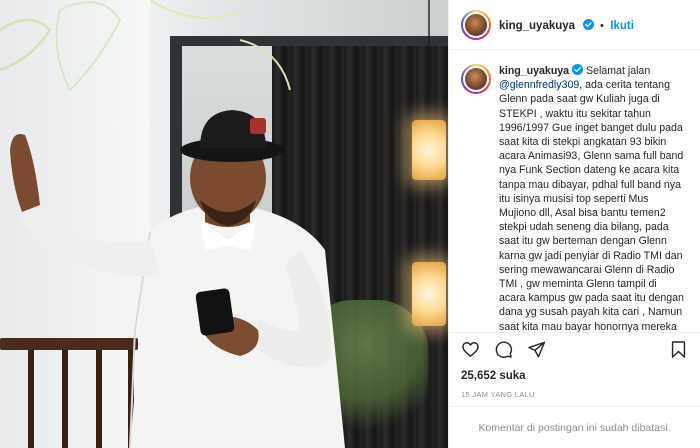 The width and height of the screenshot is (700, 448). What do you see at coordinates (622, 26) in the screenshot?
I see `follow-button: Ikuti` at bounding box center [622, 26].